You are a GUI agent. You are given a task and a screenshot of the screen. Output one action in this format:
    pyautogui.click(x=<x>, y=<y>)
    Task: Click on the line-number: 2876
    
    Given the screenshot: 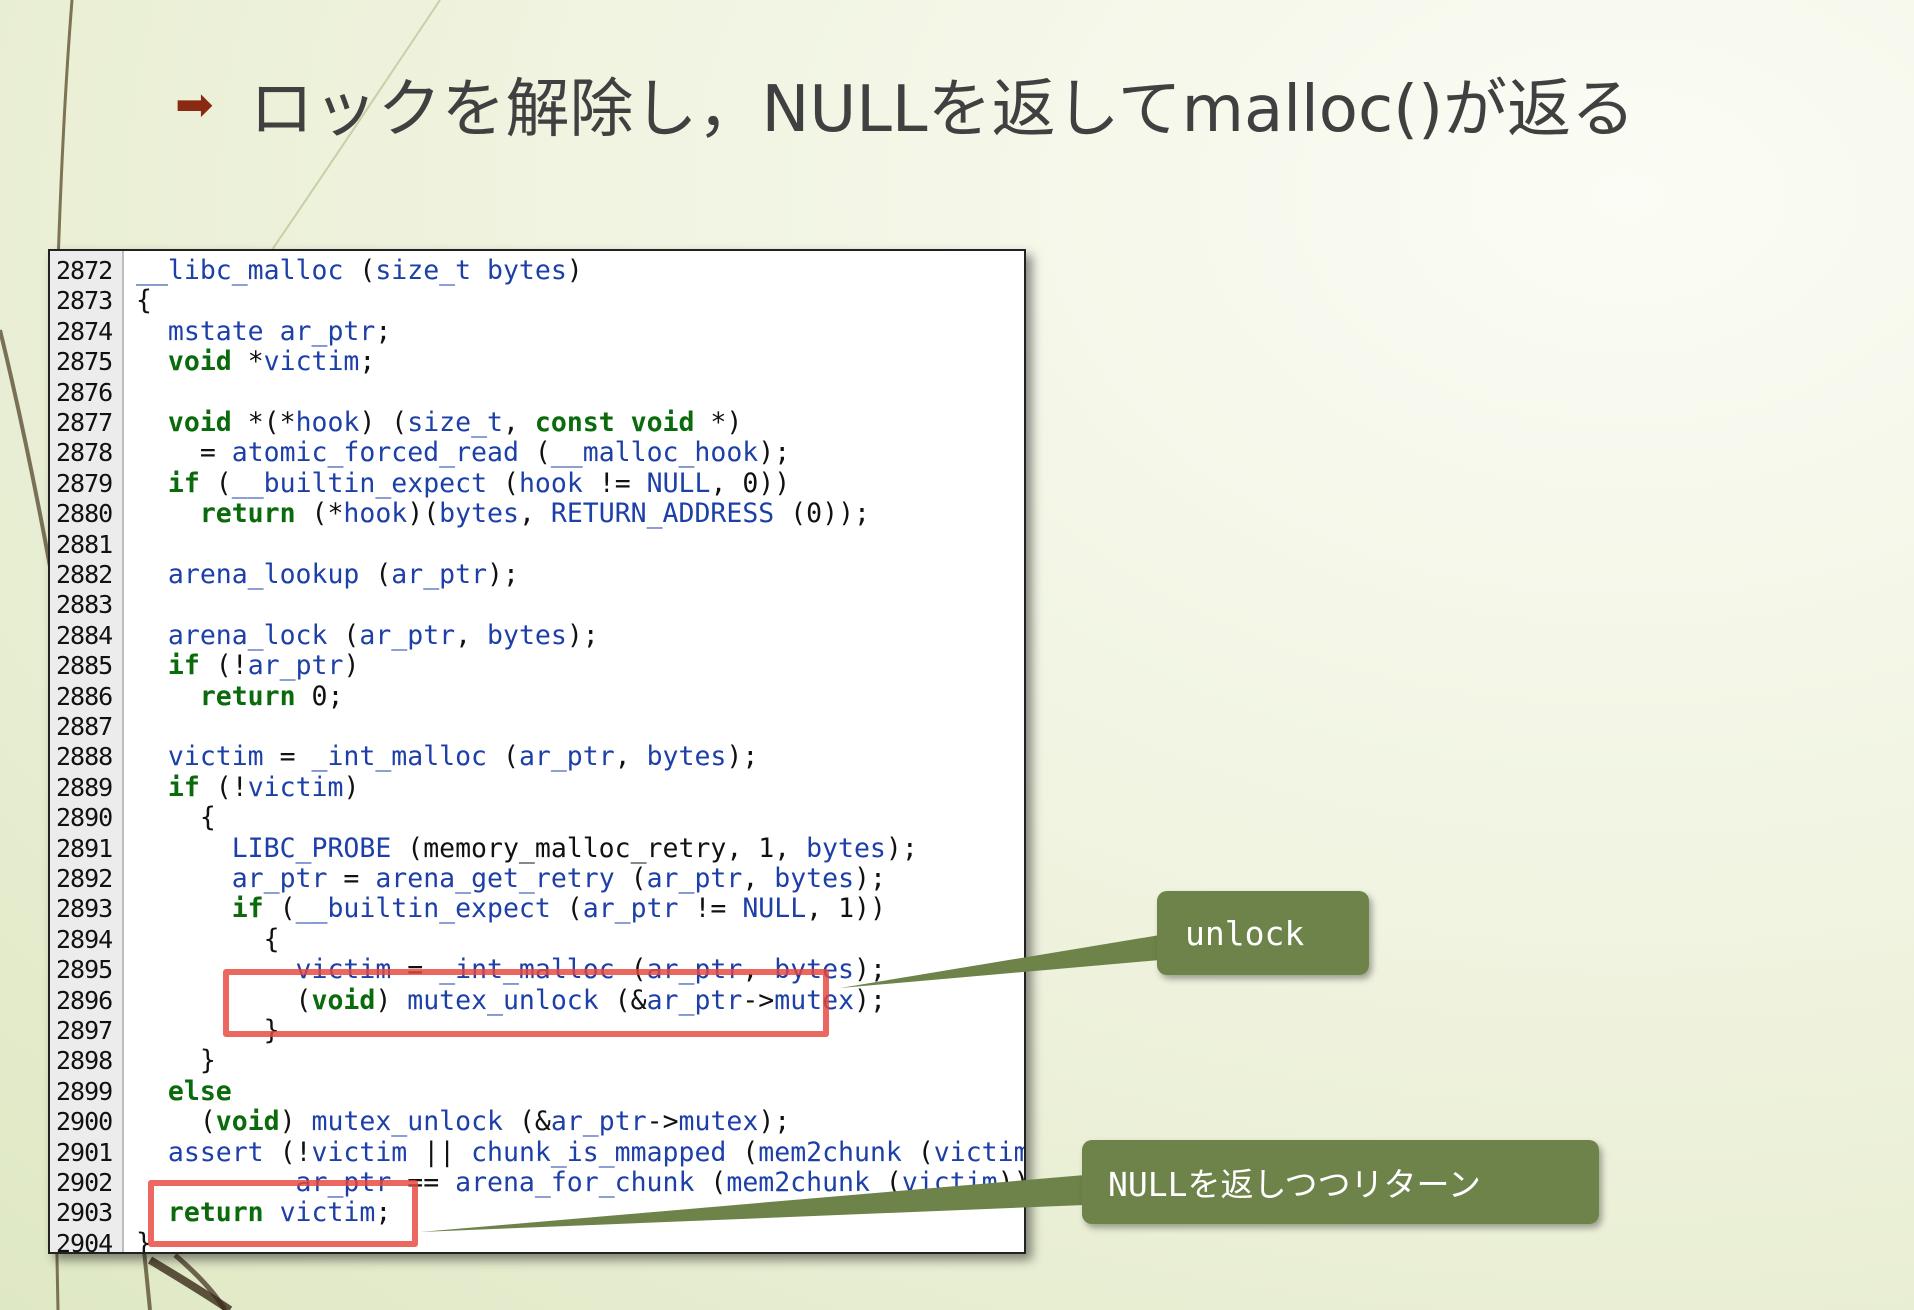 What is the action you would take?
    pyautogui.click(x=84, y=392)
    